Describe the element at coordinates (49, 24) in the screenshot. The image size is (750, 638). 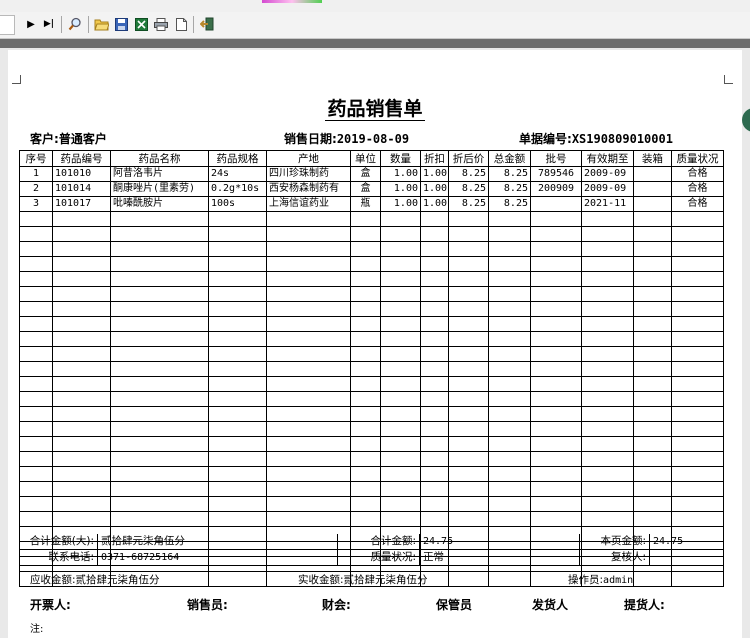
I see `last-page-button: ▶|` at that location.